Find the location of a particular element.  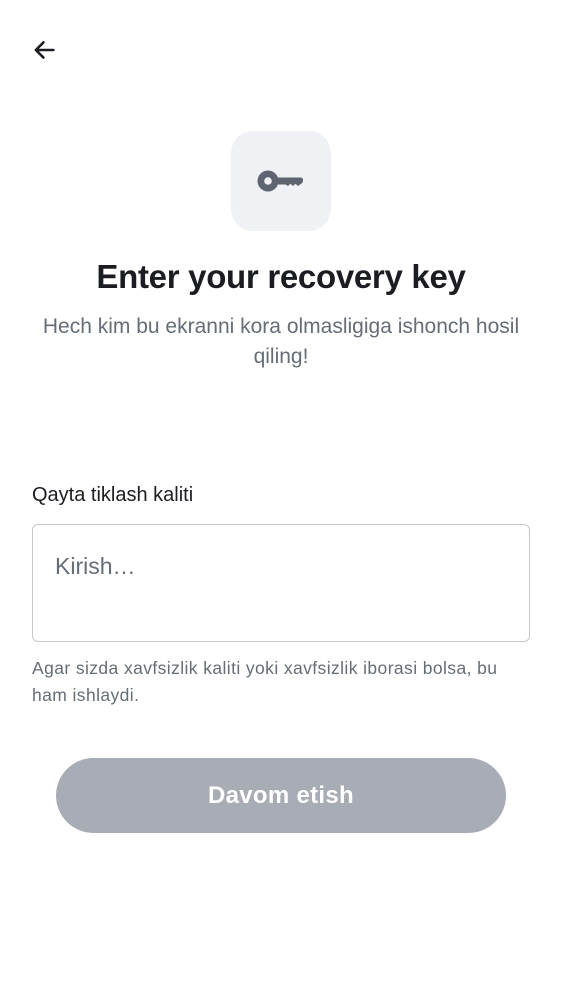

continue-button-label: Davom etish is located at coordinates (280, 795).